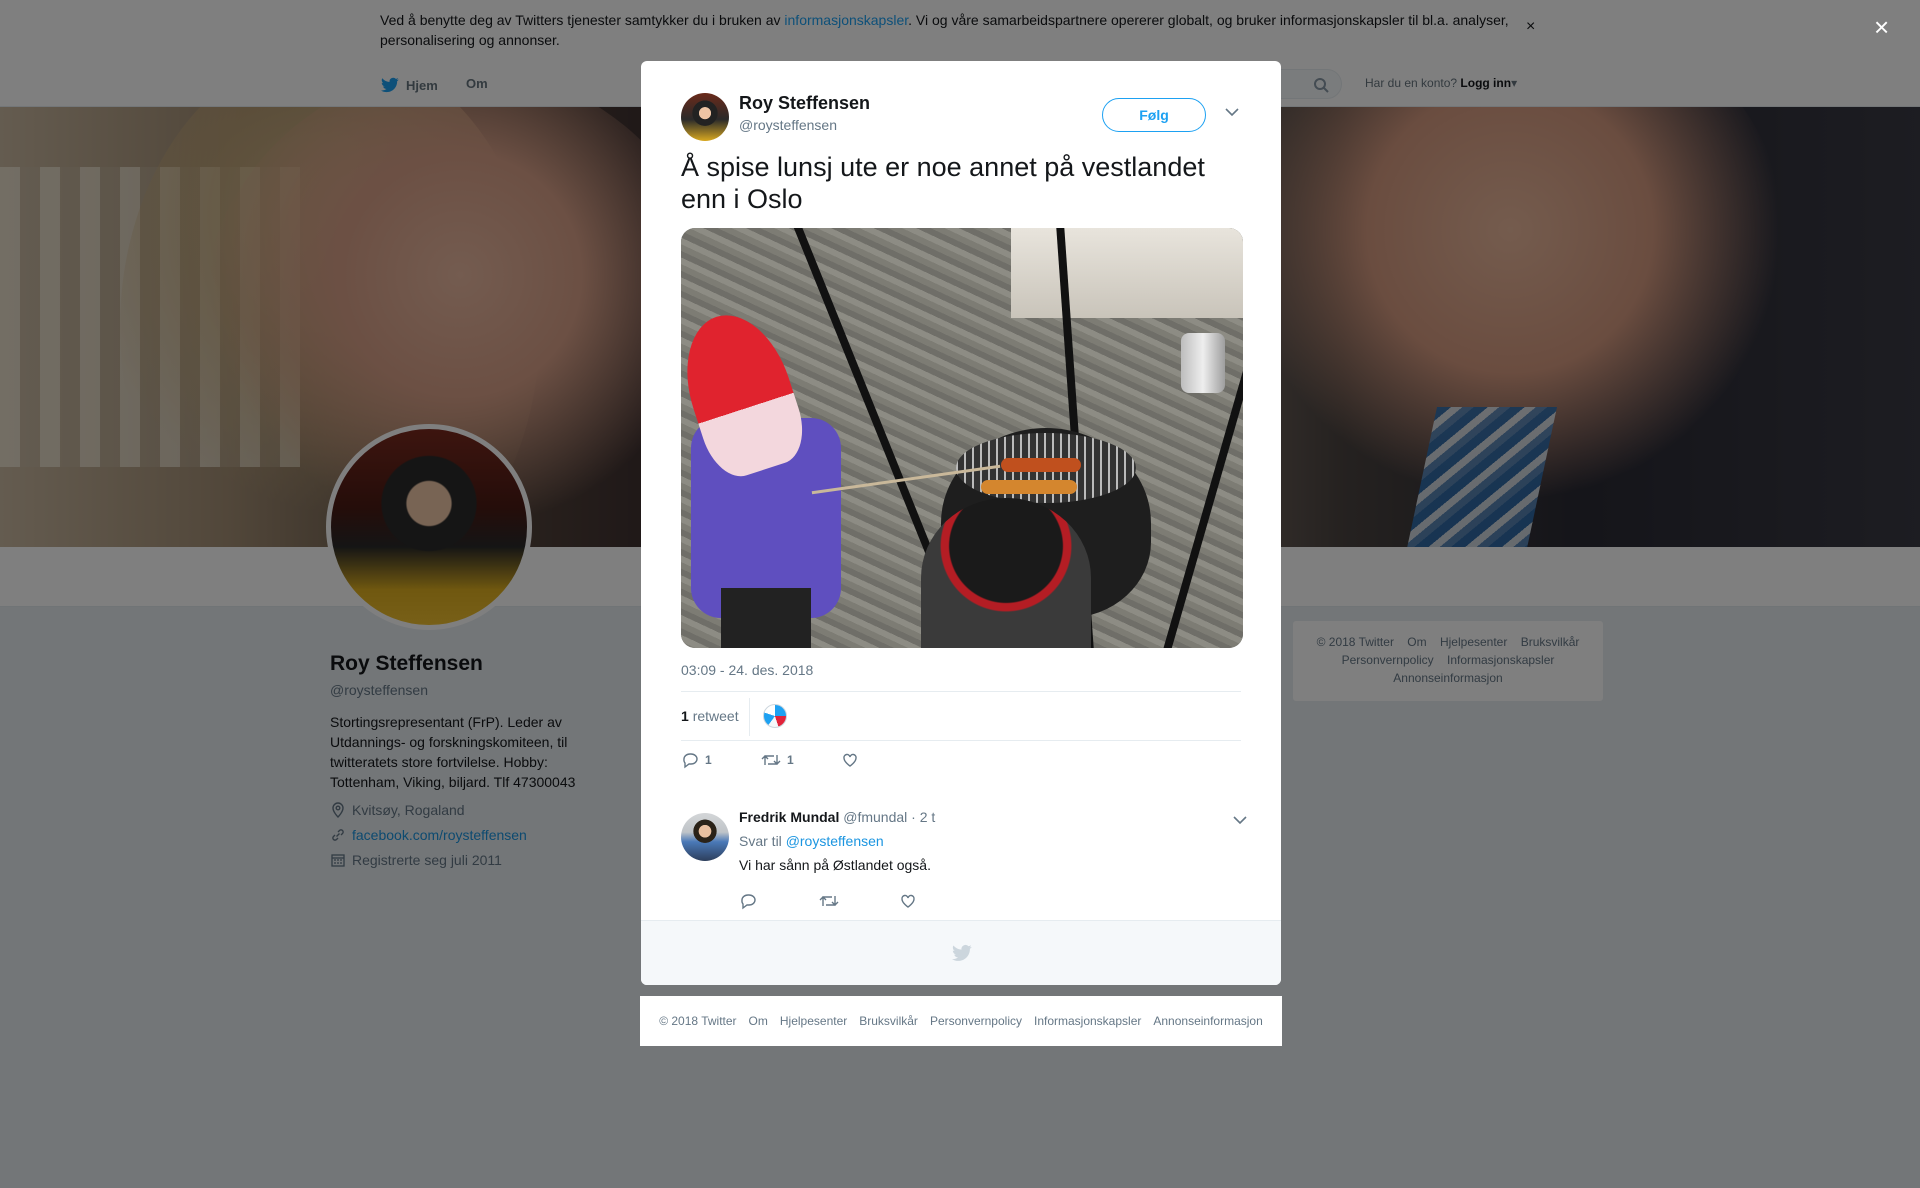 The width and height of the screenshot is (1920, 1188). Describe the element at coordinates (758, 1021) in the screenshot. I see `footer-link-about: Om` at that location.